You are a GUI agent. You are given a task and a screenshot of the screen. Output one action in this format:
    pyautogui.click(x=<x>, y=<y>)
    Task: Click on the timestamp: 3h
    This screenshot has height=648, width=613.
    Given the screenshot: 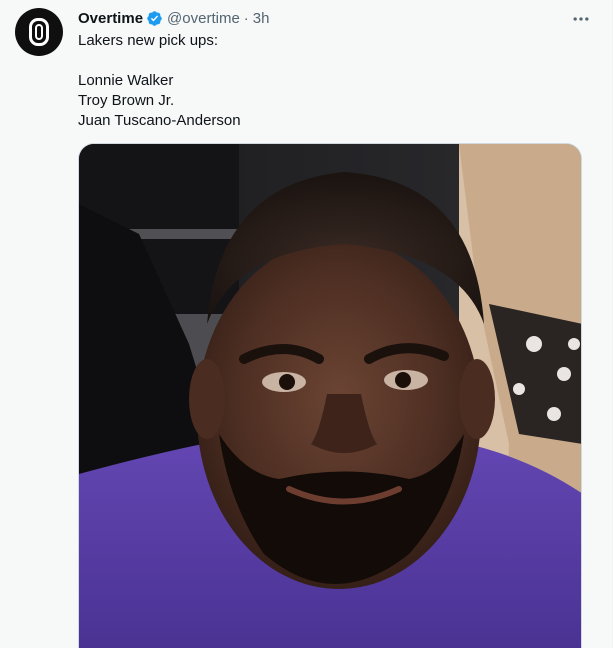 What is the action you would take?
    pyautogui.click(x=261, y=18)
    